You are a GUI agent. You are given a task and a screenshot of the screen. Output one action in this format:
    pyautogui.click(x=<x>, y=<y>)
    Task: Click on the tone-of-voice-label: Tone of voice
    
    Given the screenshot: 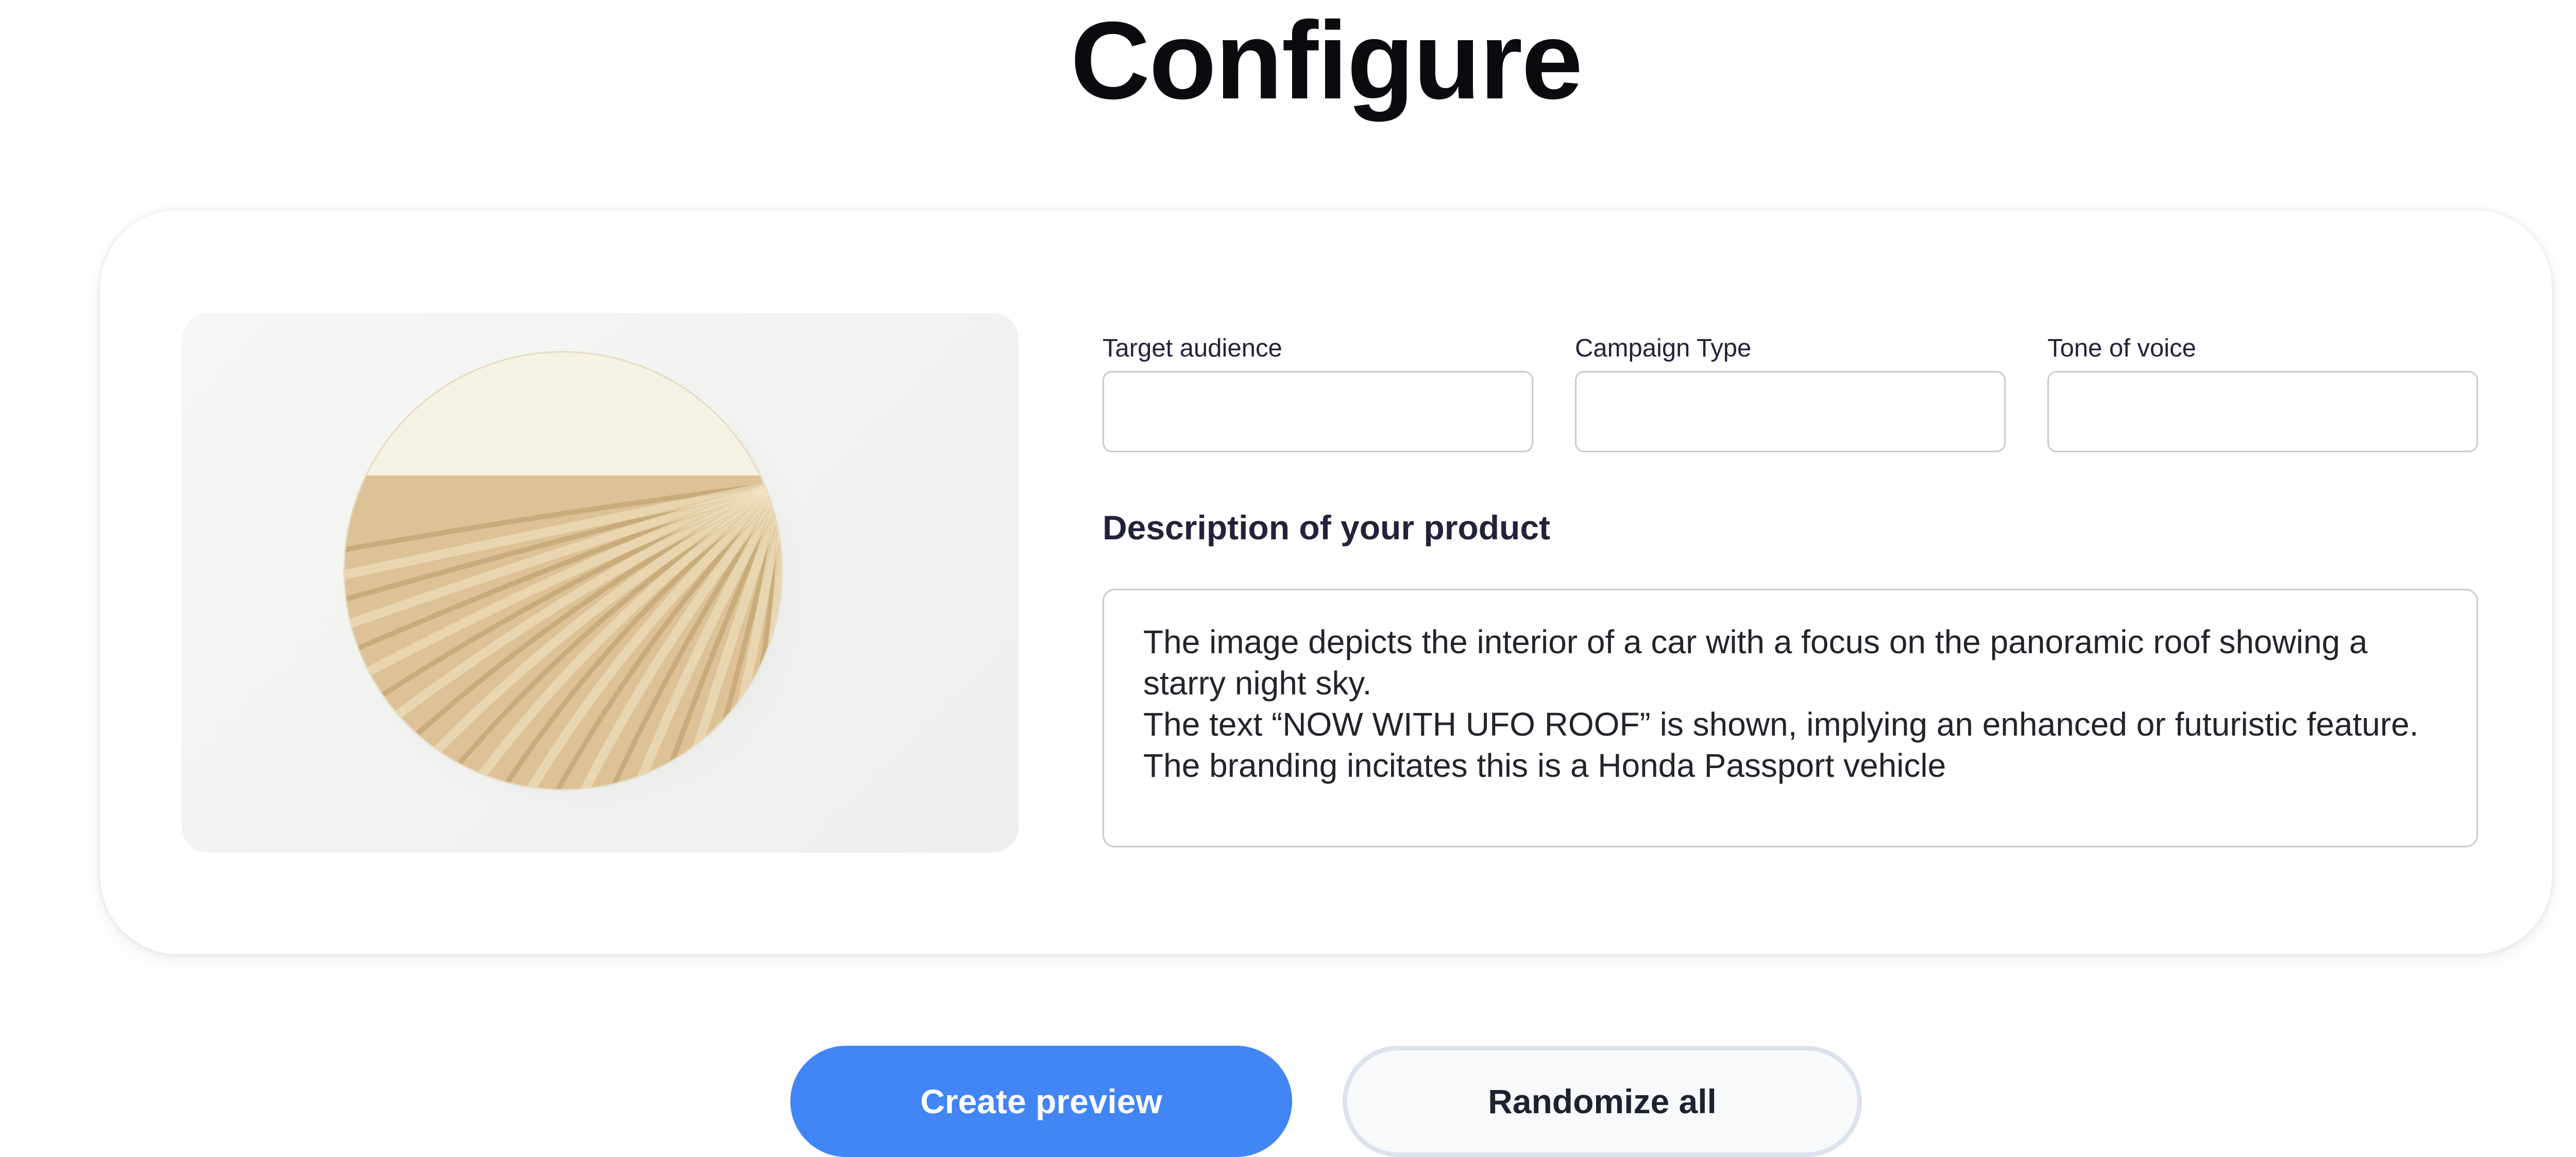 What is the action you would take?
    pyautogui.click(x=2121, y=348)
    